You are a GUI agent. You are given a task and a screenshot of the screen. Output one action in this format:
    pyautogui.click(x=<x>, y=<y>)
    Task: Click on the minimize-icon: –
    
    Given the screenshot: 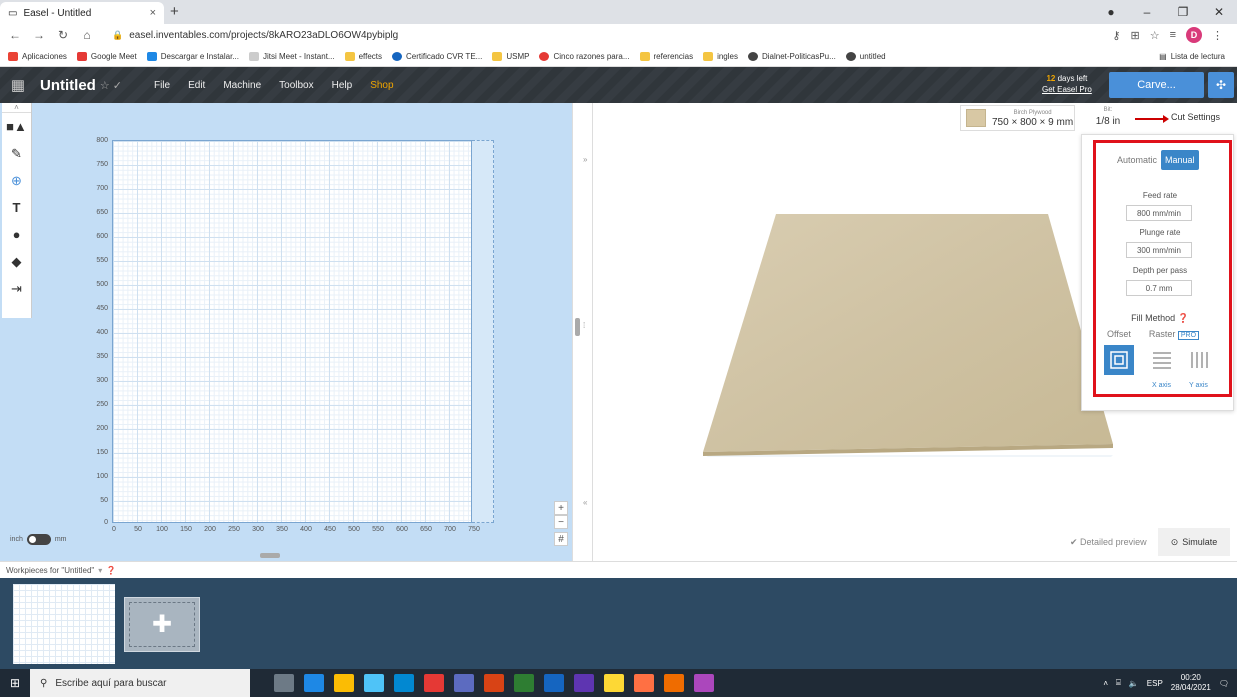 What is the action you would take?
    pyautogui.click(x=1147, y=12)
    